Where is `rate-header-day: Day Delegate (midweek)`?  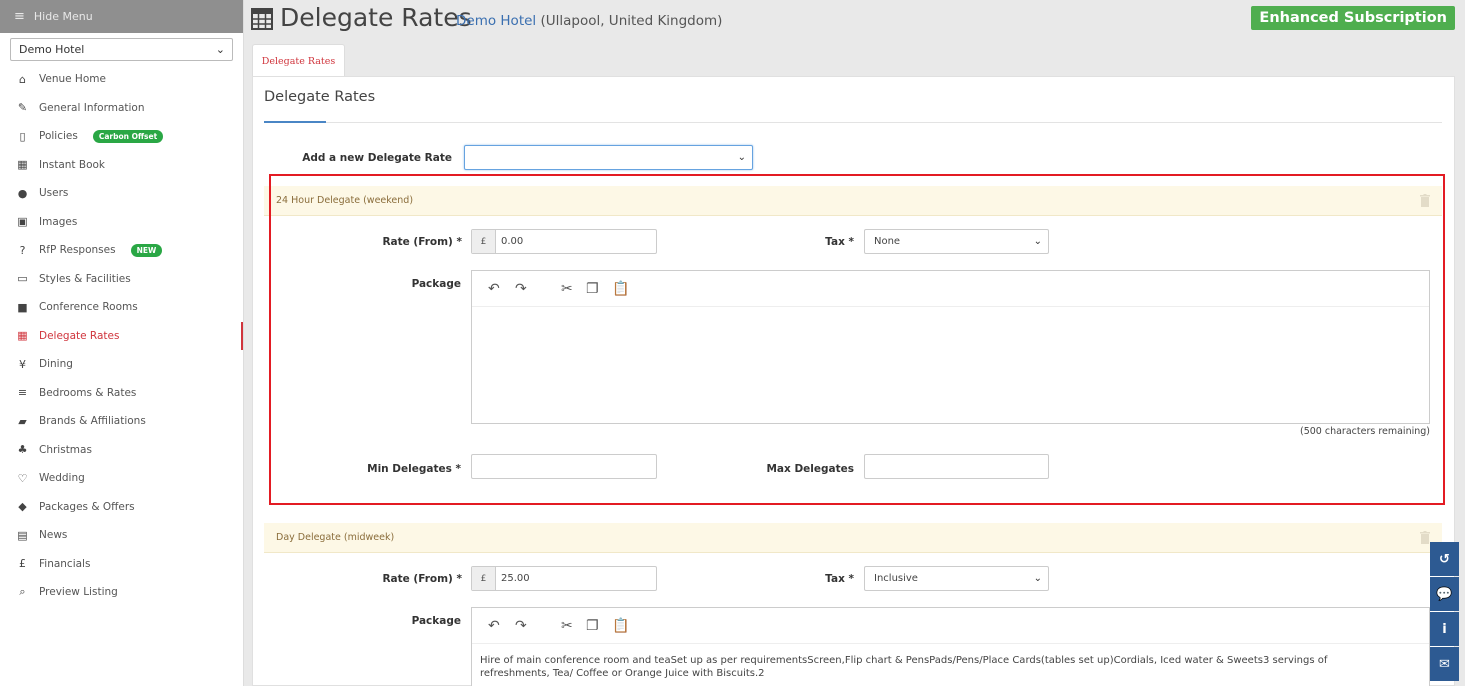
rate-header-day: Day Delegate (midweek) is located at coordinates (853, 538).